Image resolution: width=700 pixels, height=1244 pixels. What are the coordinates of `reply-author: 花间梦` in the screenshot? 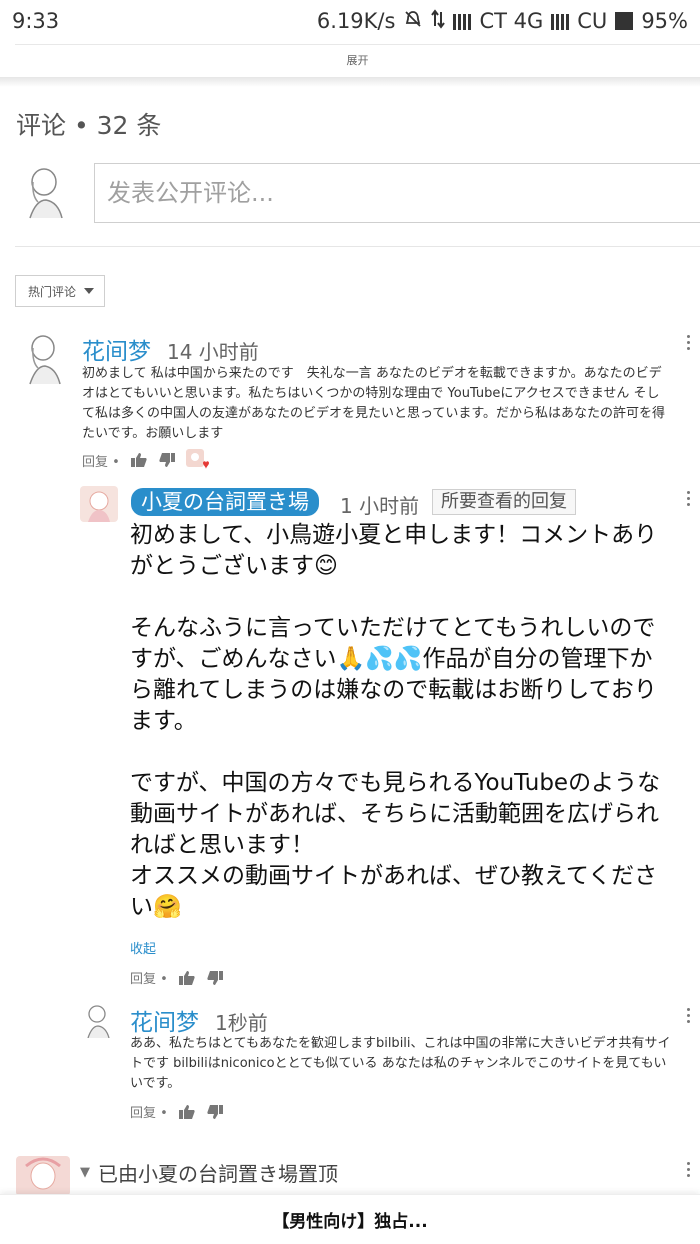 It's located at (164, 1020).